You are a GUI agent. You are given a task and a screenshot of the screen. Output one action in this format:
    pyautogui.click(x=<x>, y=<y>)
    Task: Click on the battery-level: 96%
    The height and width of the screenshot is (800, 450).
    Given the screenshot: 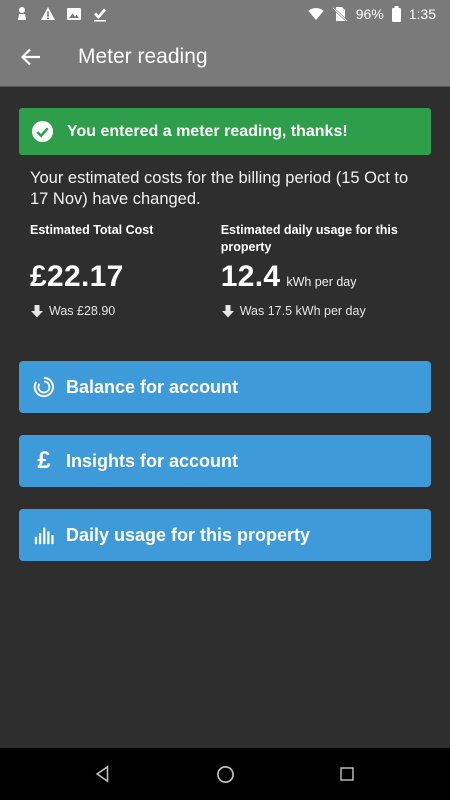 What is the action you would take?
    pyautogui.click(x=369, y=14)
    